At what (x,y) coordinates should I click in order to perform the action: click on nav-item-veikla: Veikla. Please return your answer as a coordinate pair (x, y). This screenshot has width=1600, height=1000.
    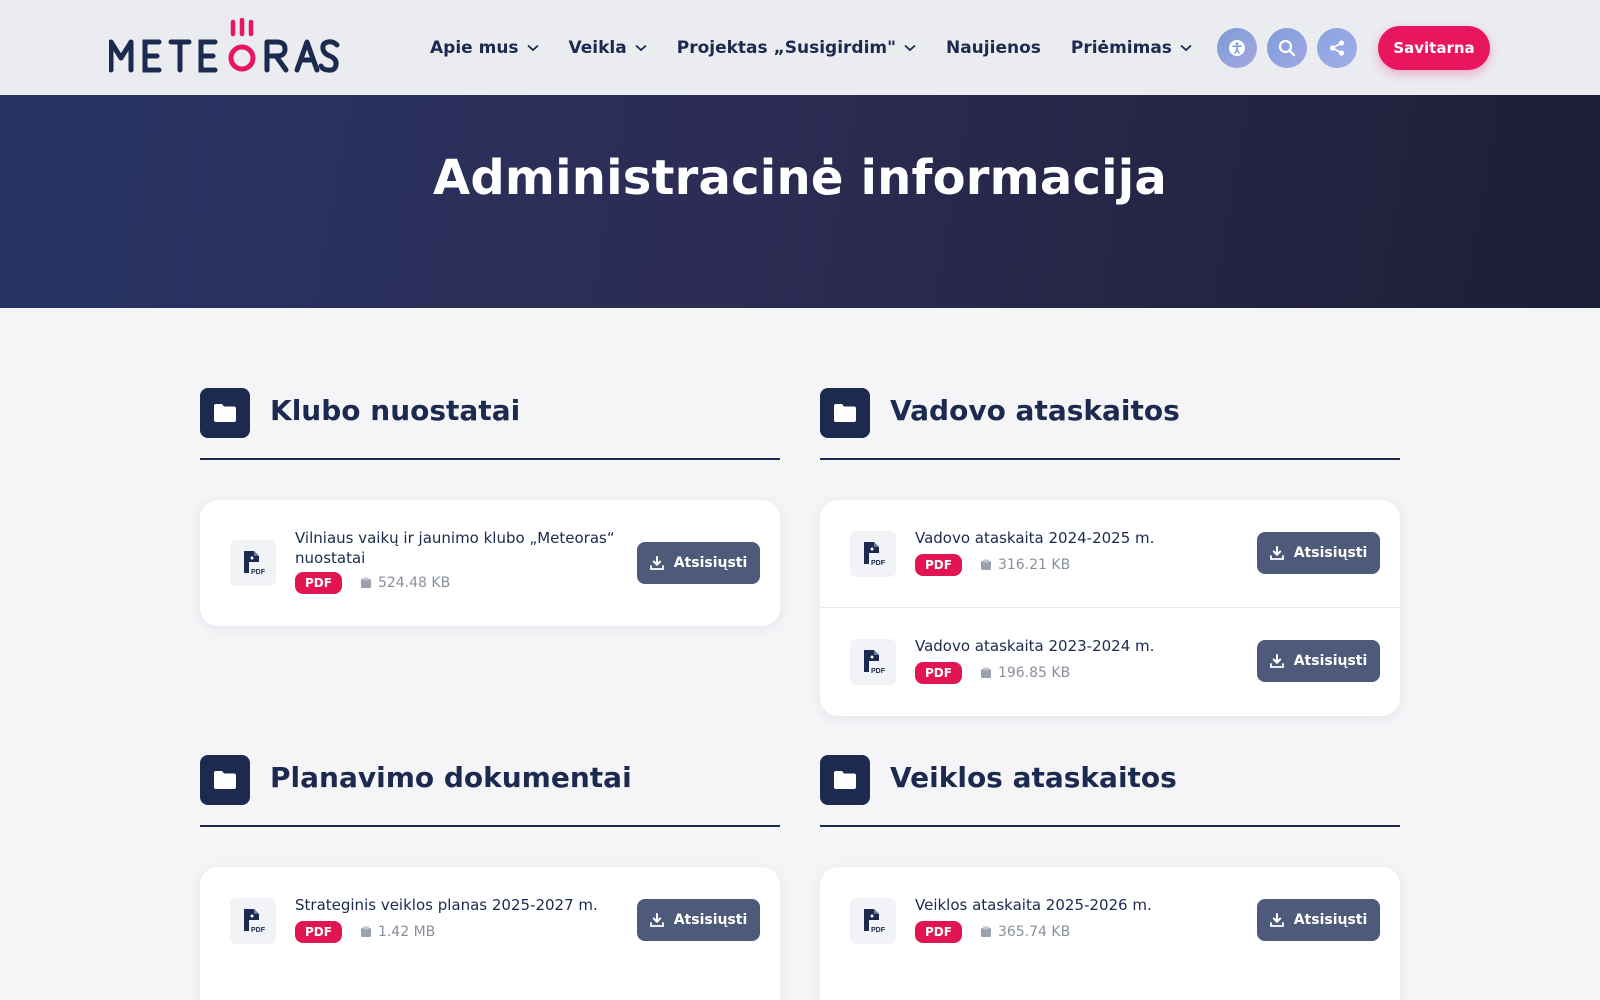
    Looking at the image, I should click on (608, 48).